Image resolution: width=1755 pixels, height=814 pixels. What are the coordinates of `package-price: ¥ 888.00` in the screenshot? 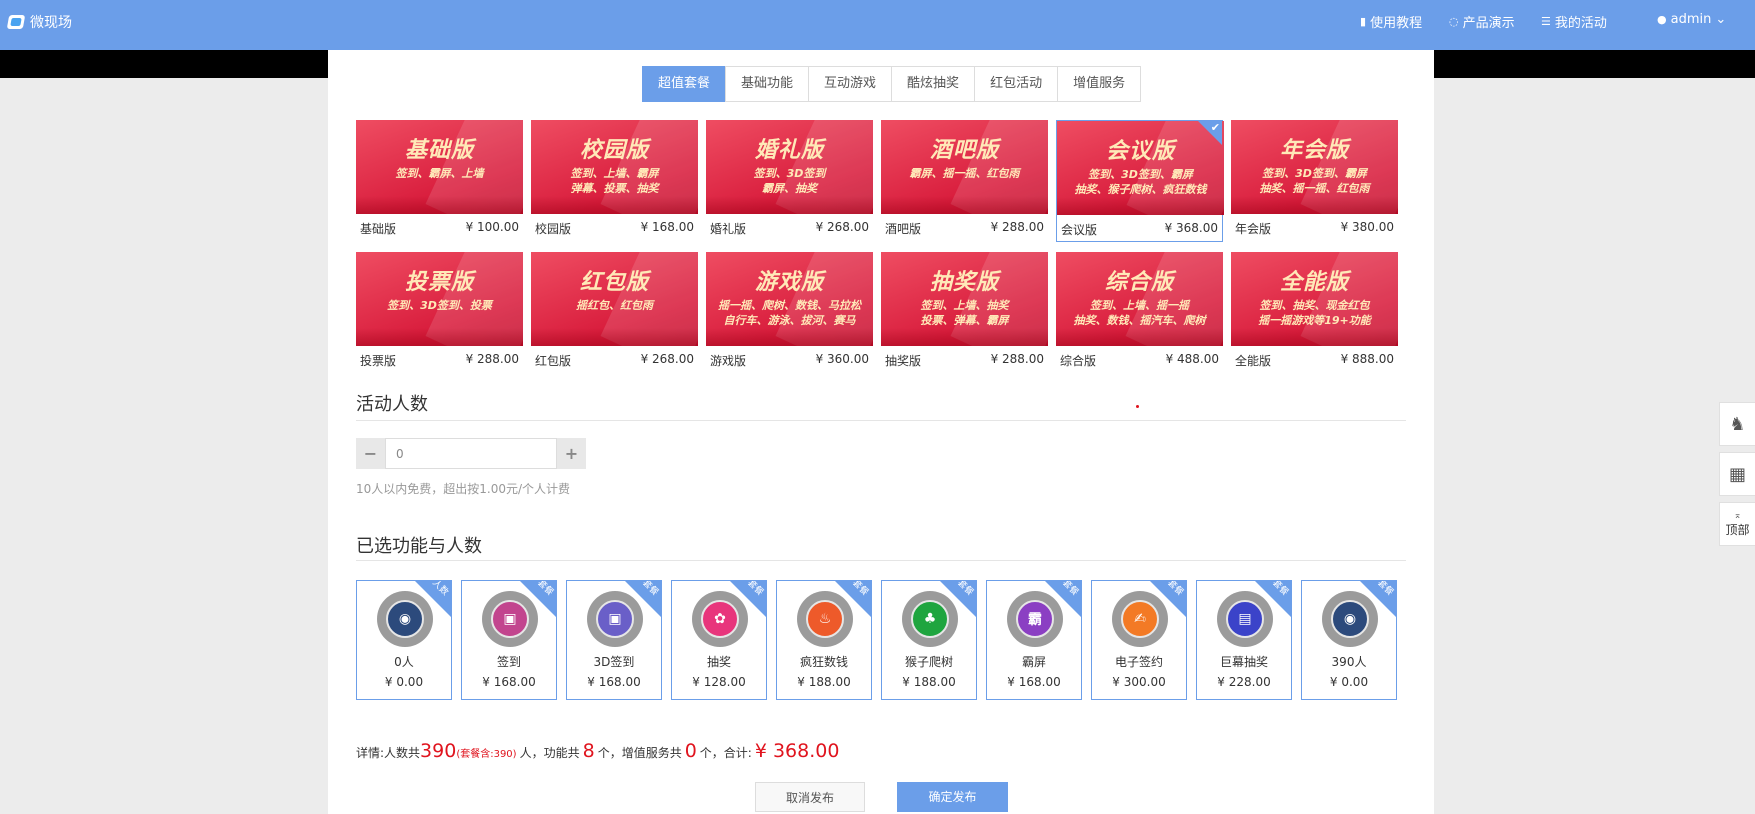 It's located at (1367, 359).